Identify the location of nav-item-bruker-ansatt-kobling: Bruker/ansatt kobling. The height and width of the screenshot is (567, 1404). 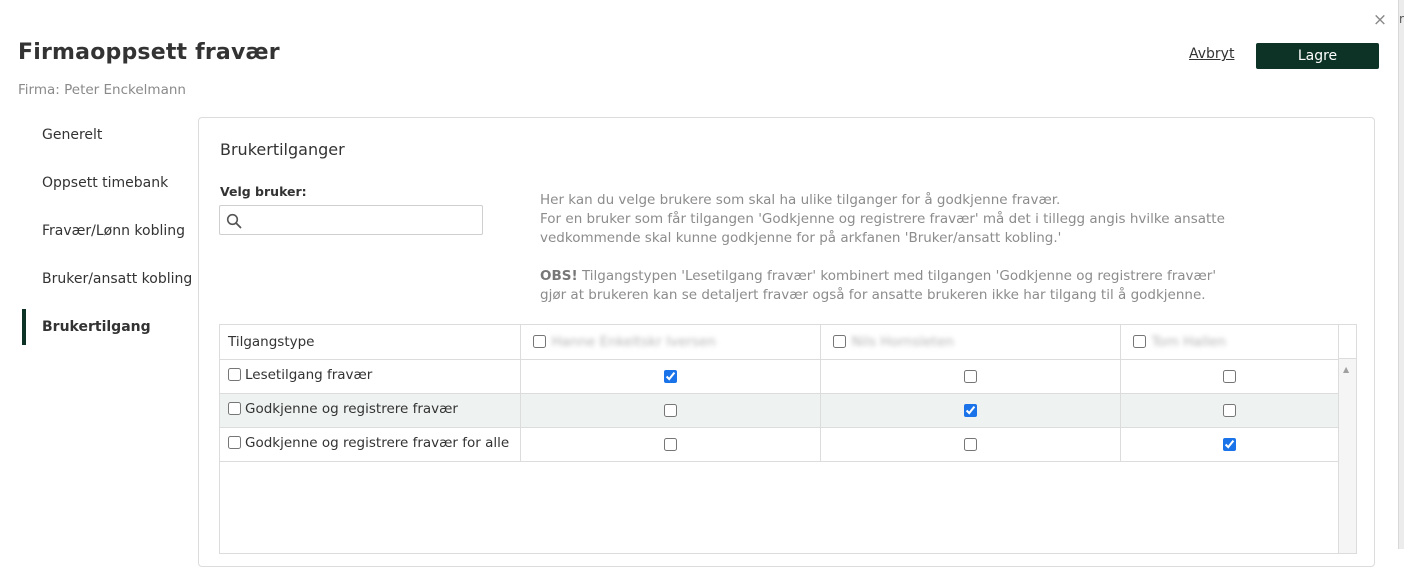
(109, 283).